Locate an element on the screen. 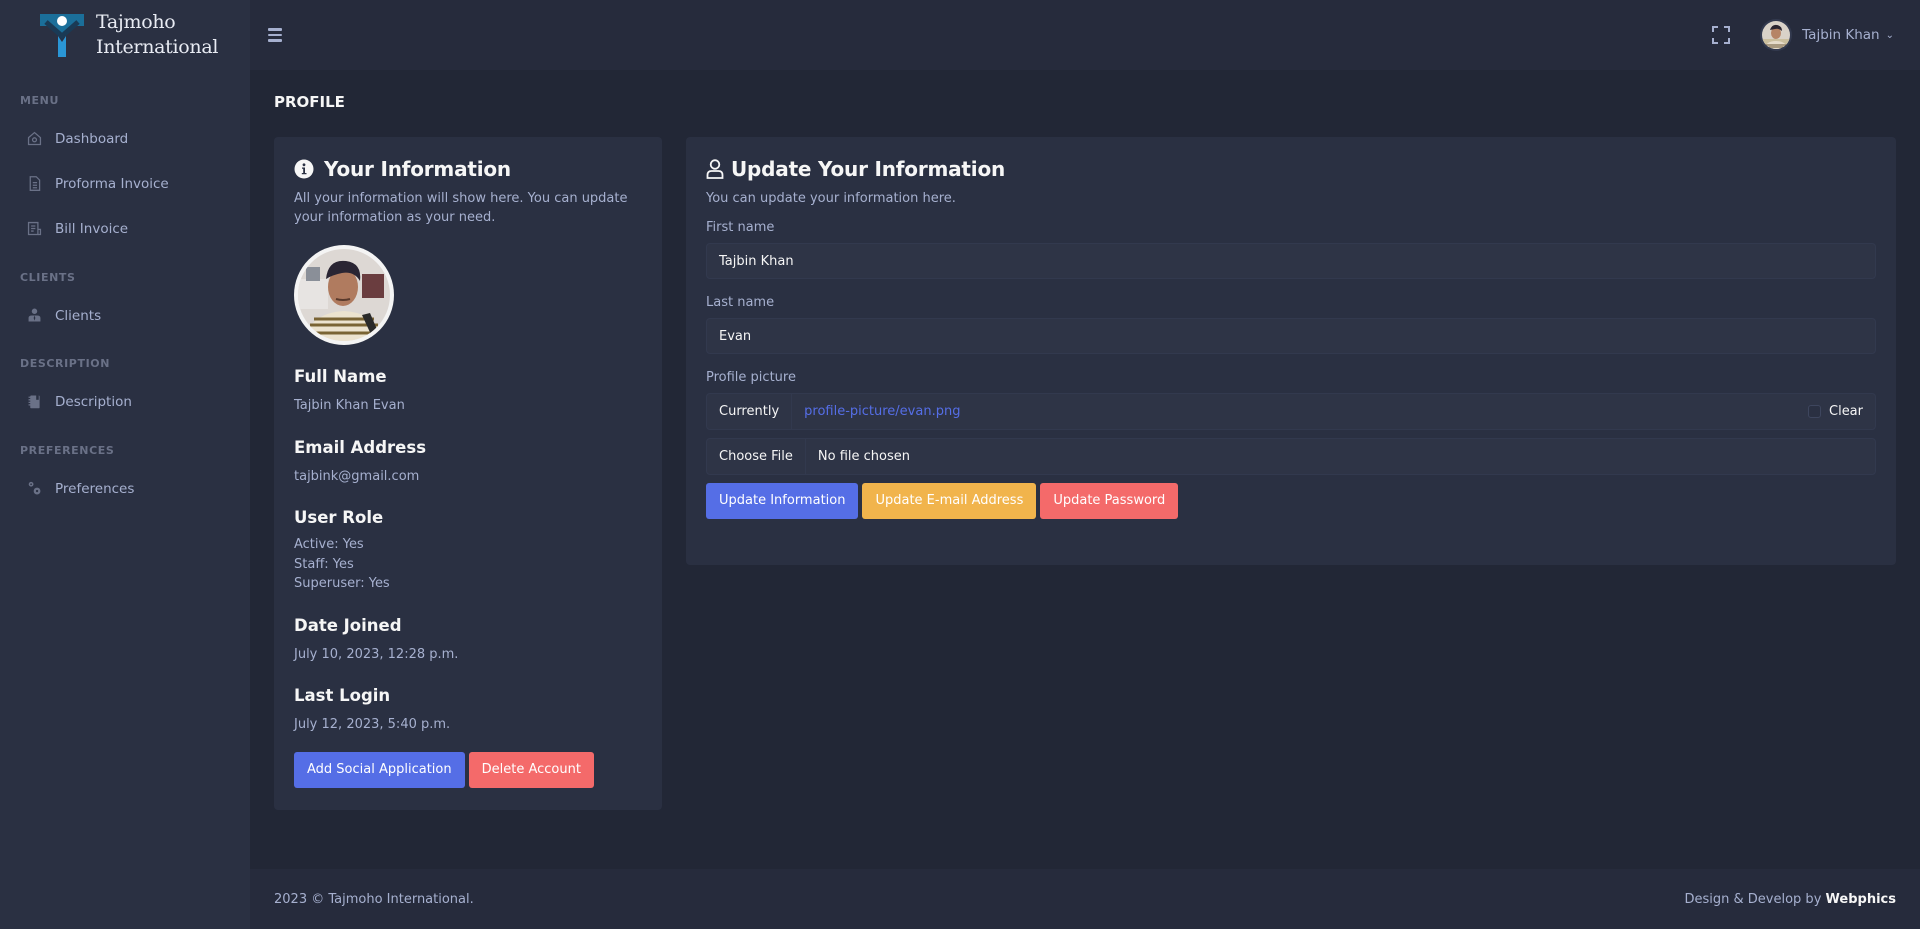 This screenshot has height=929, width=1920. sidebar-item-dashboard: Dashboard is located at coordinates (125, 138).